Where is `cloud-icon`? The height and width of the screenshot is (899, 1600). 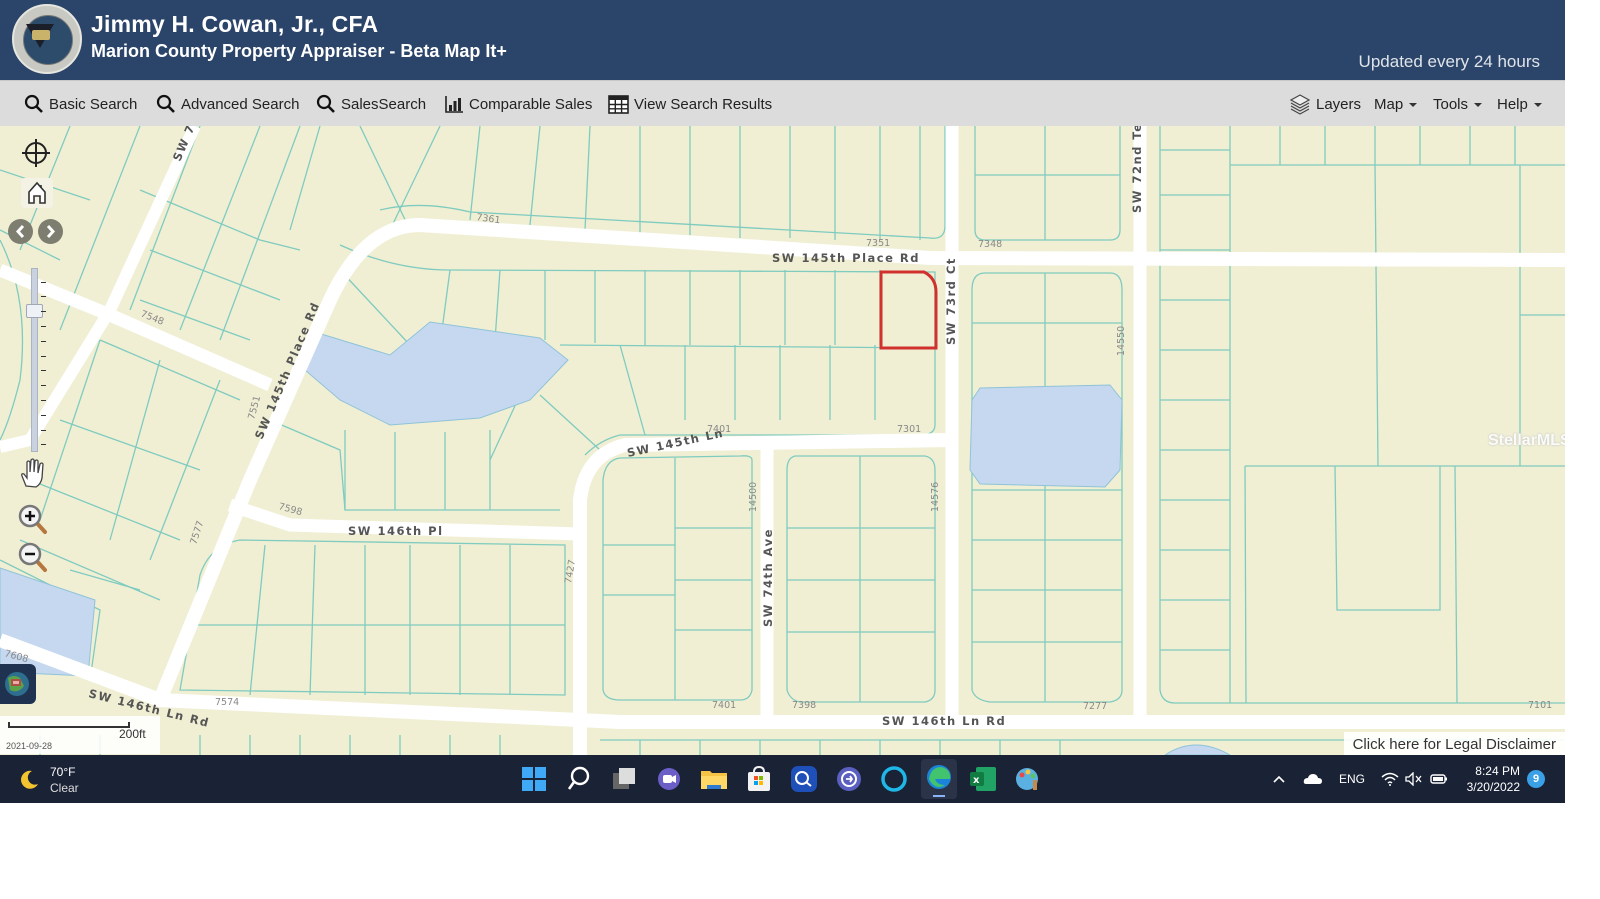 cloud-icon is located at coordinates (1312, 779).